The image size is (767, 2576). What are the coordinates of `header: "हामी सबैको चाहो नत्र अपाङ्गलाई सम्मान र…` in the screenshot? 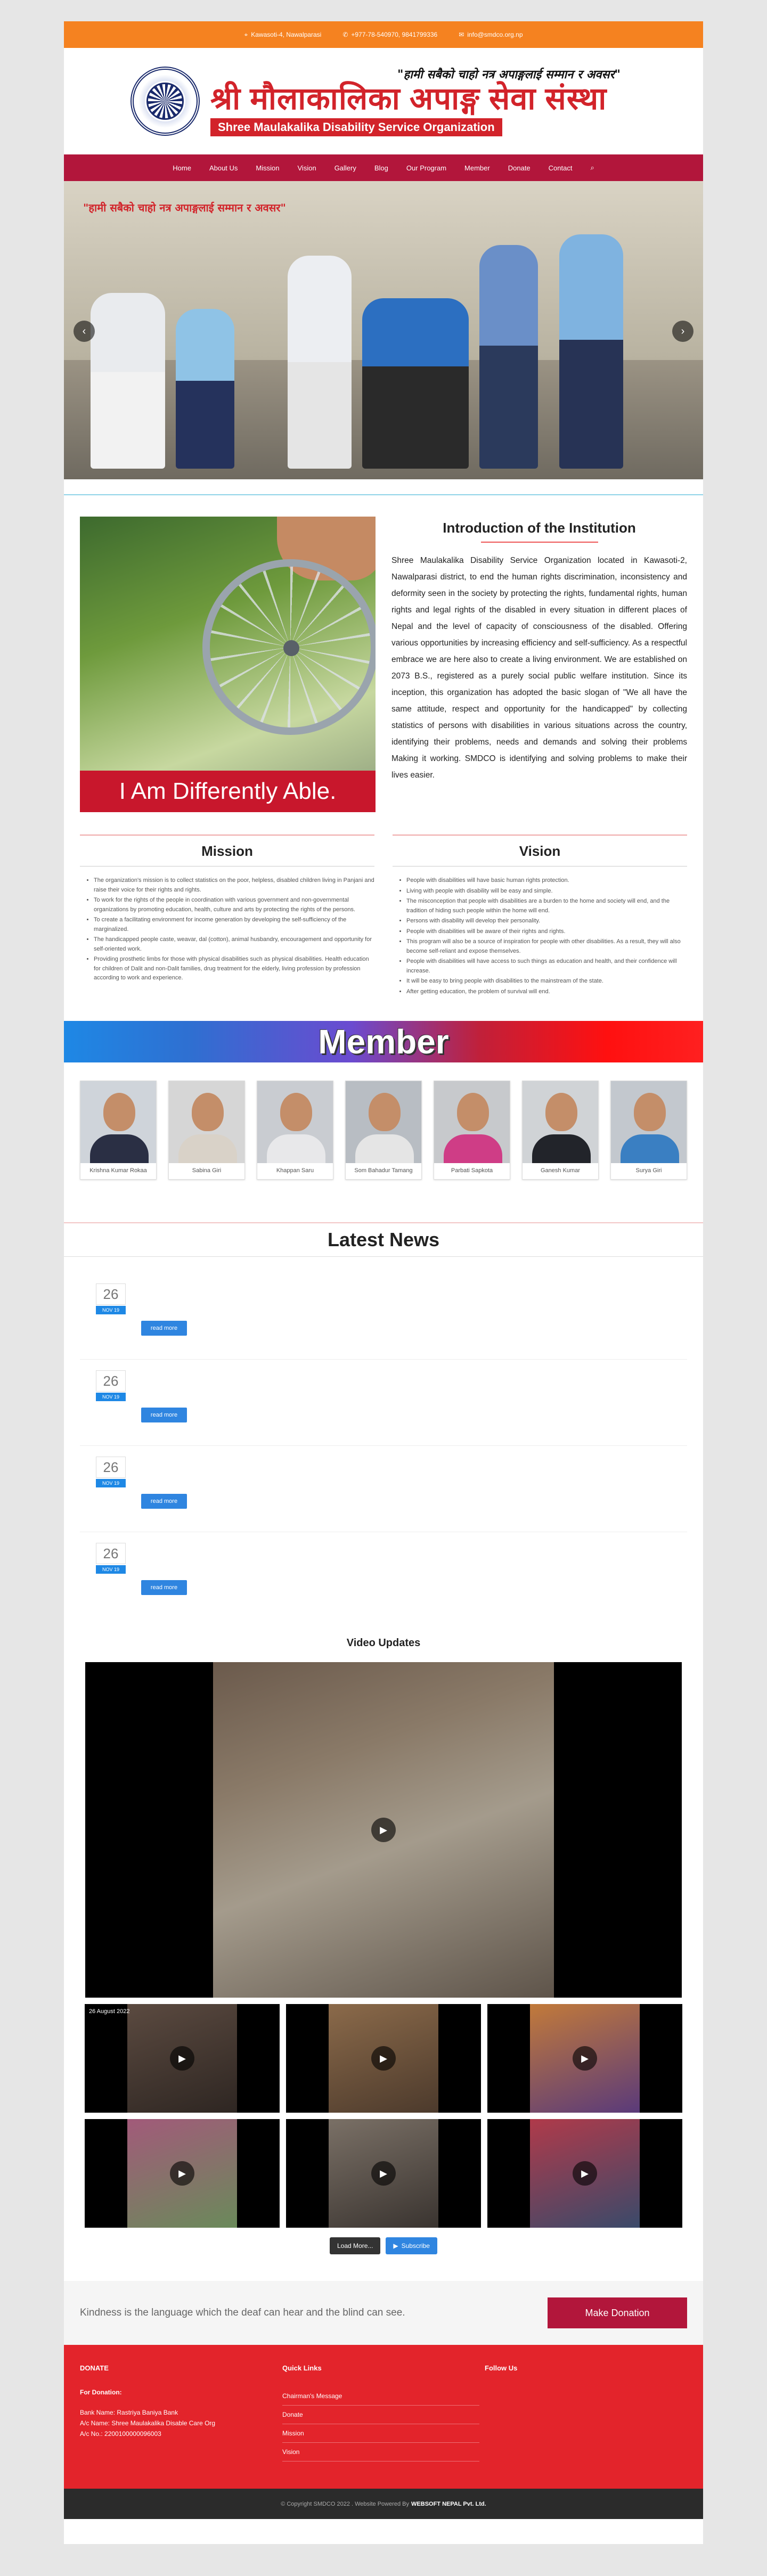 It's located at (383, 101).